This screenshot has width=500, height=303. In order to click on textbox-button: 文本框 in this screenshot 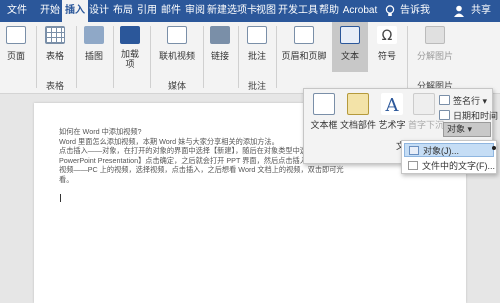, I will do `click(324, 112)`.